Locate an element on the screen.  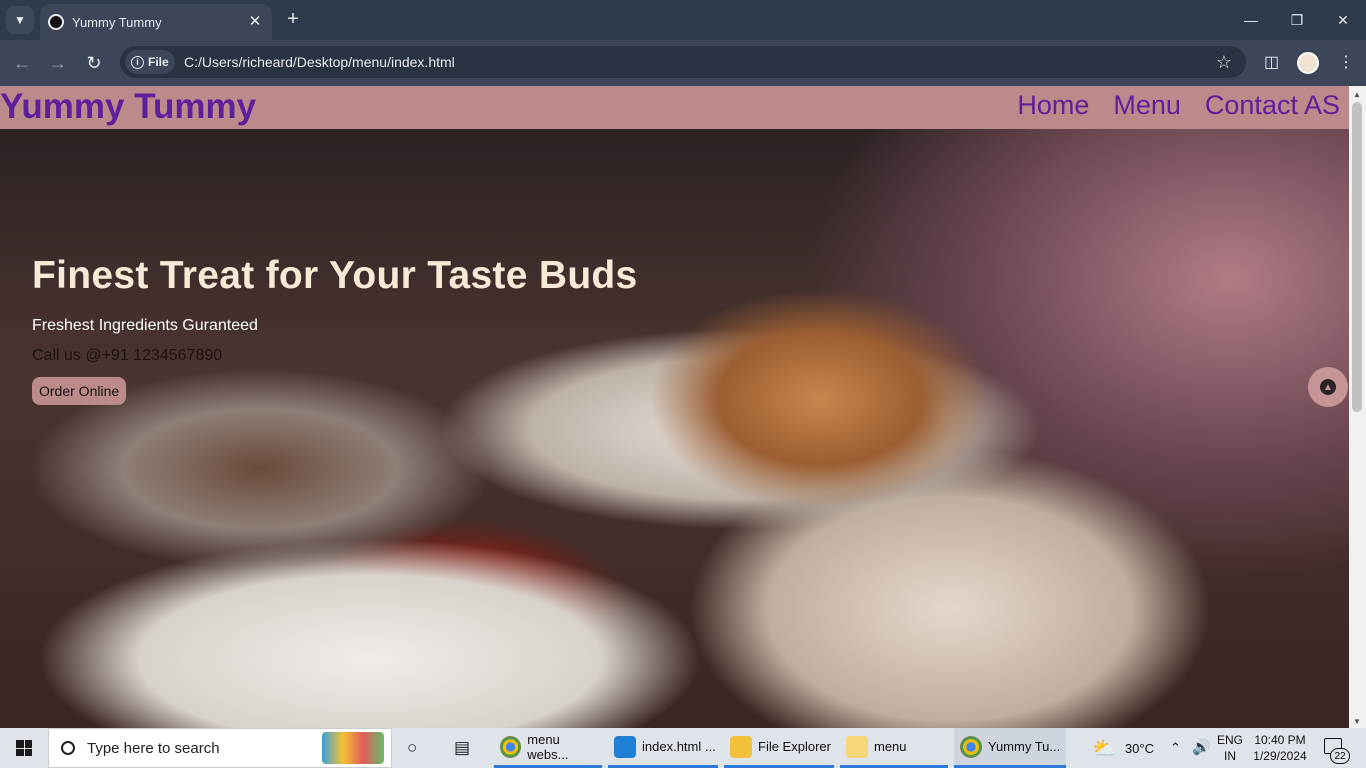
chevron-up-icon: ⌃ is located at coordinates (1175, 748).